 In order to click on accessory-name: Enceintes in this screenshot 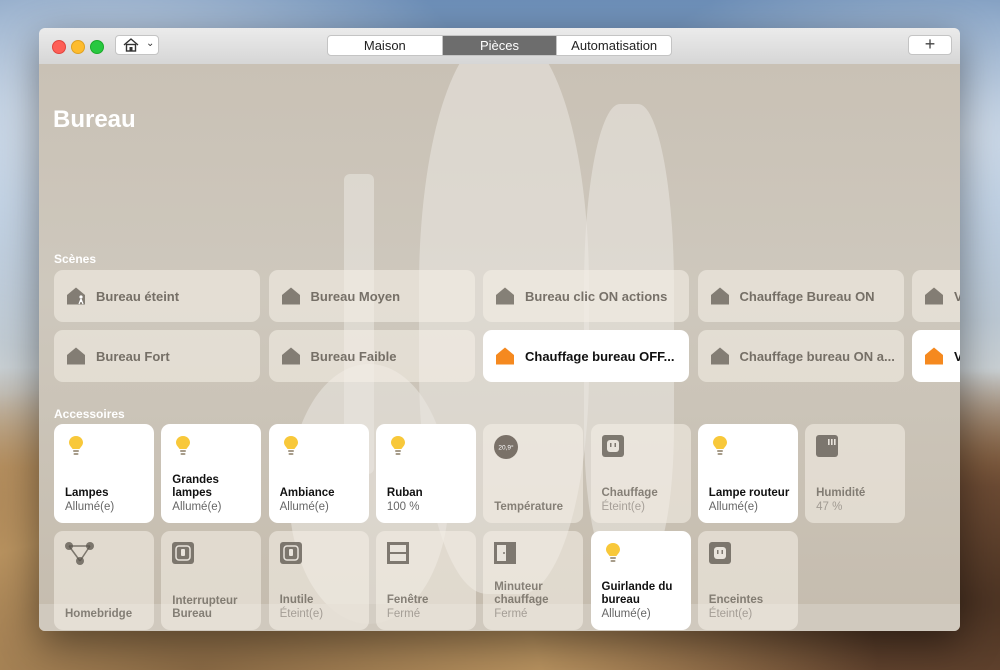, I will do `click(736, 600)`.